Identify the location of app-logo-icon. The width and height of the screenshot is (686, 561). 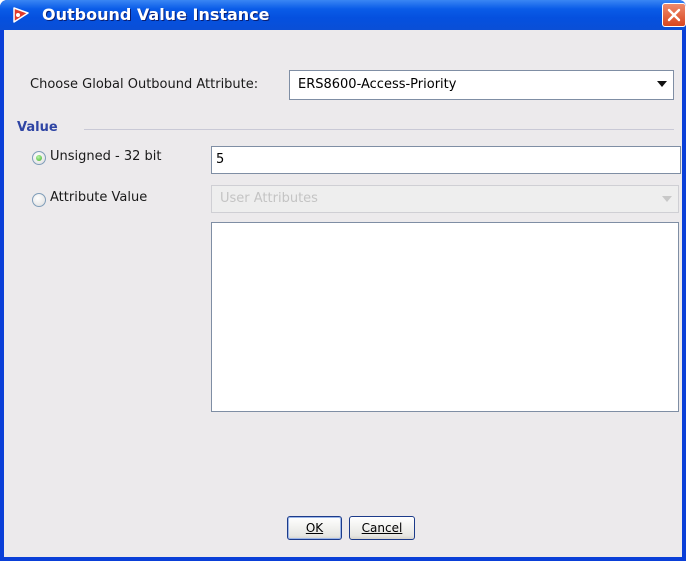
(21, 15).